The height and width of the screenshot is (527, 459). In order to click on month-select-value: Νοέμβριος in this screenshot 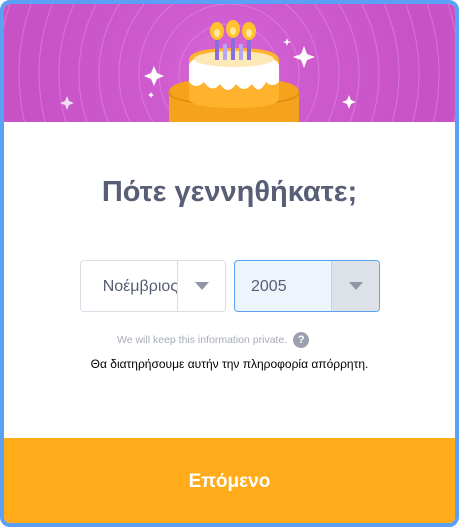, I will do `click(140, 286)`.